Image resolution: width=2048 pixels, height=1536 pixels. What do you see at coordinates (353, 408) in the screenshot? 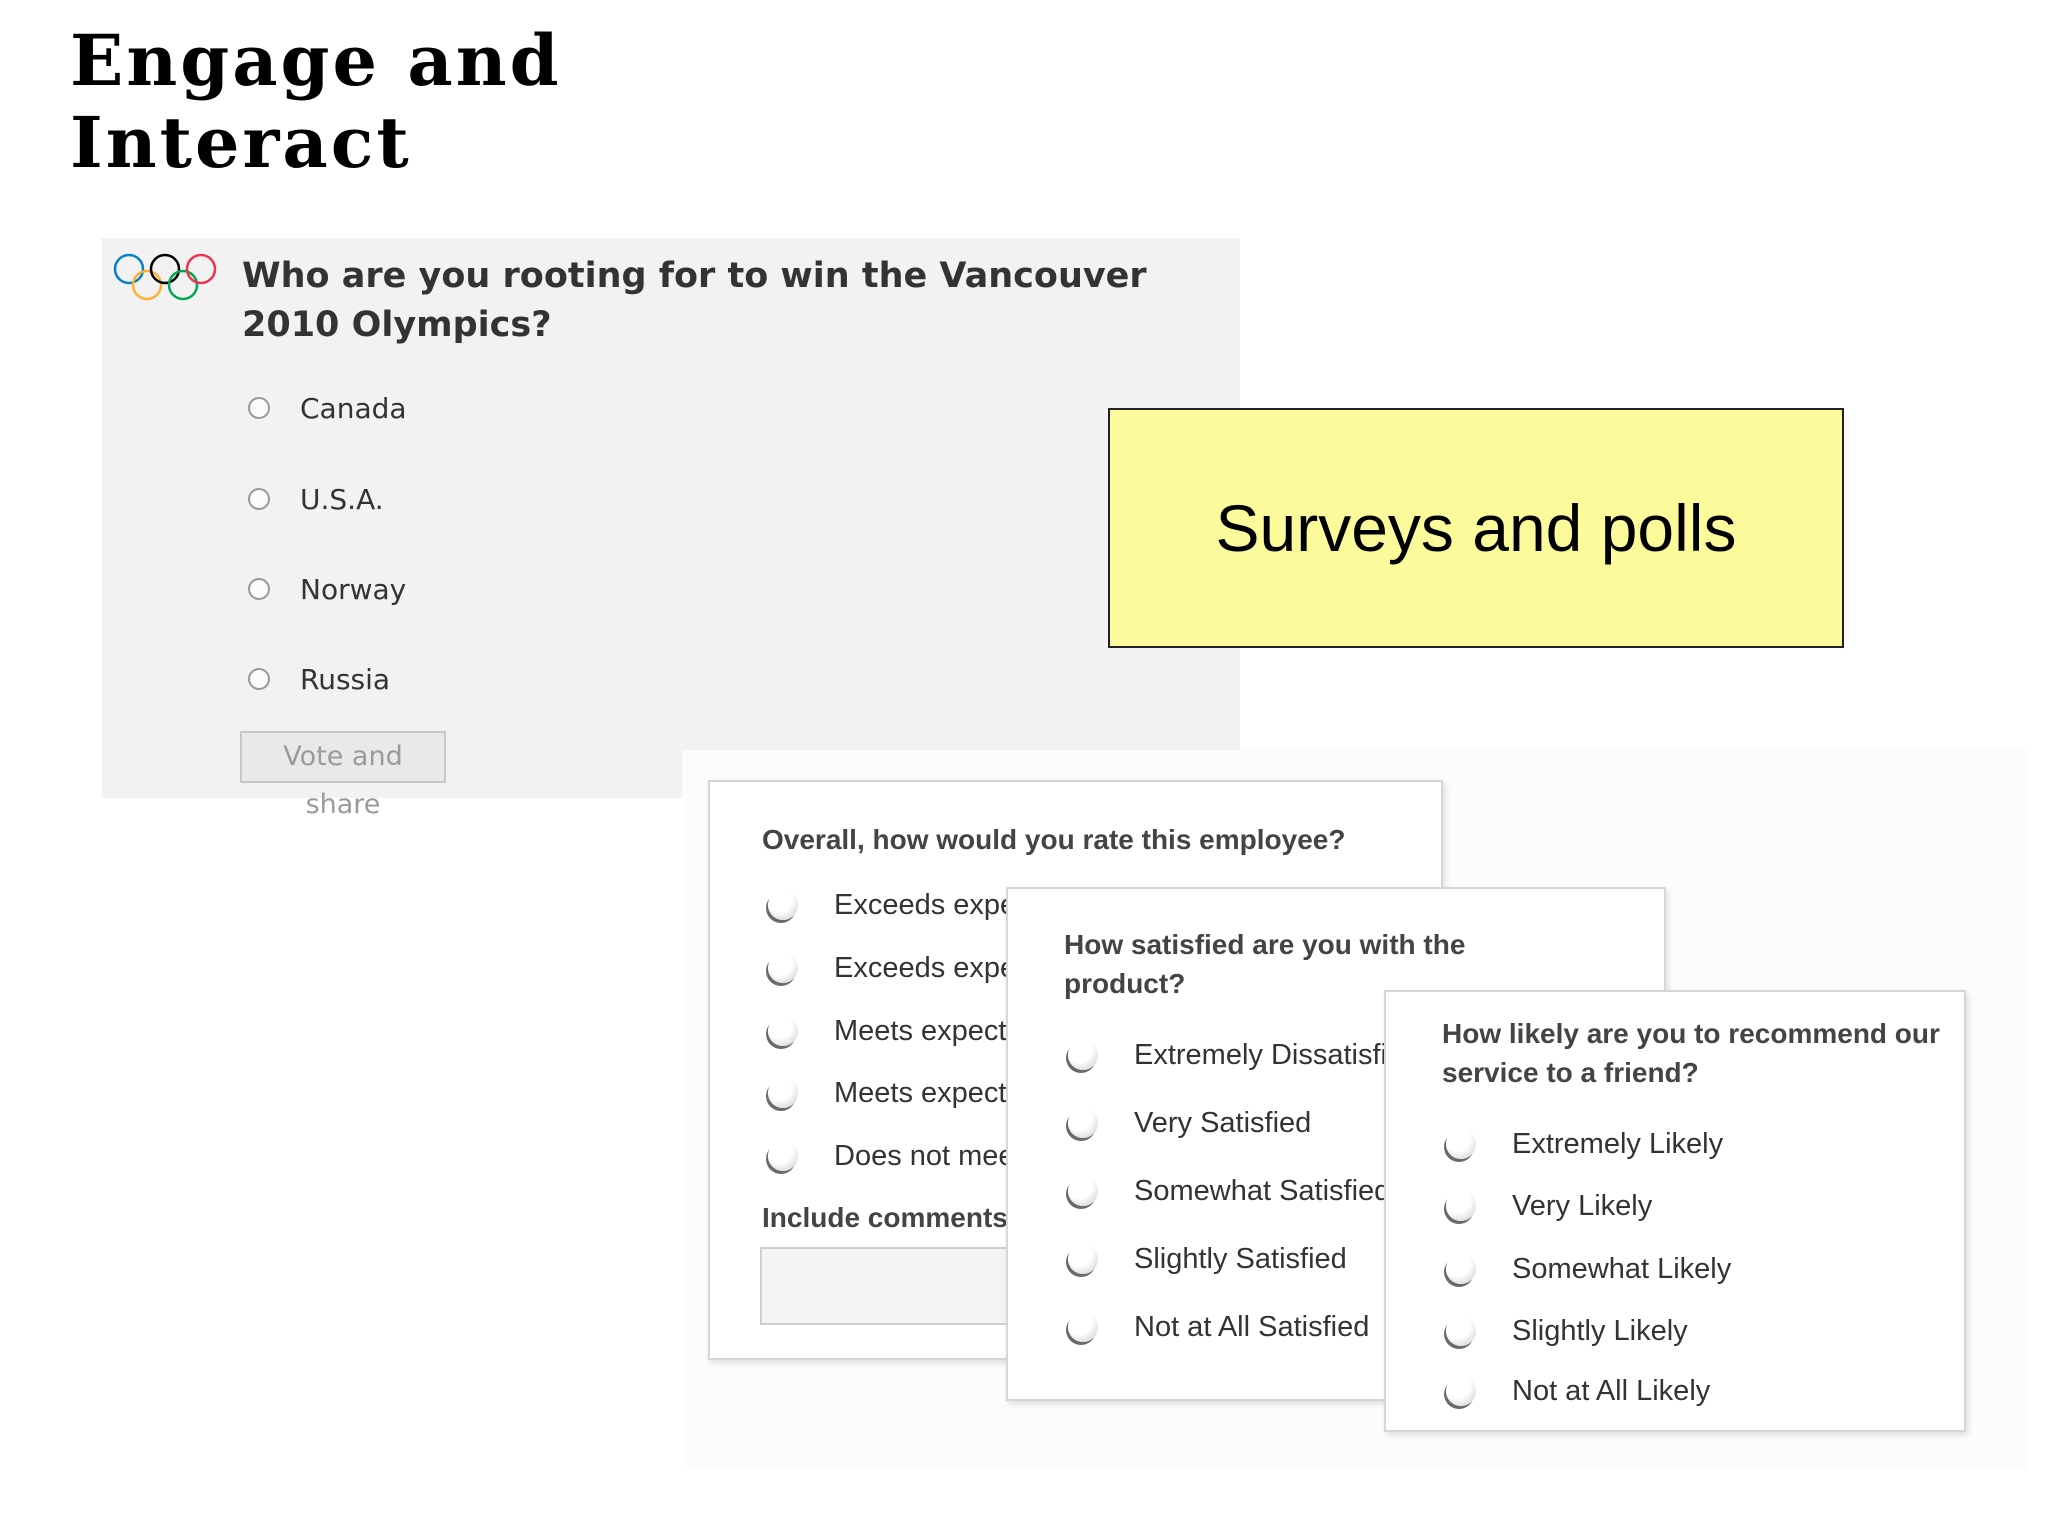
I see `poll-option-label: Canada` at bounding box center [353, 408].